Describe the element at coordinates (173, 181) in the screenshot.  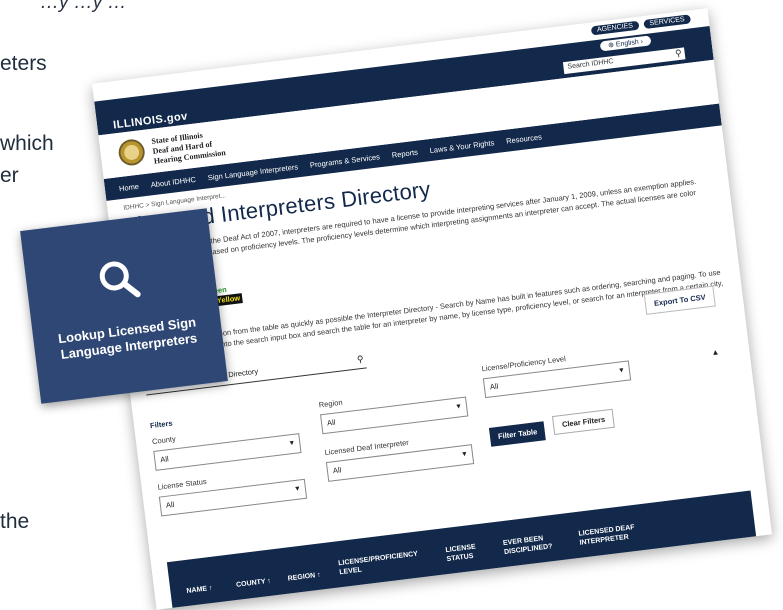
I see `nav-about: About IDHHC` at that location.